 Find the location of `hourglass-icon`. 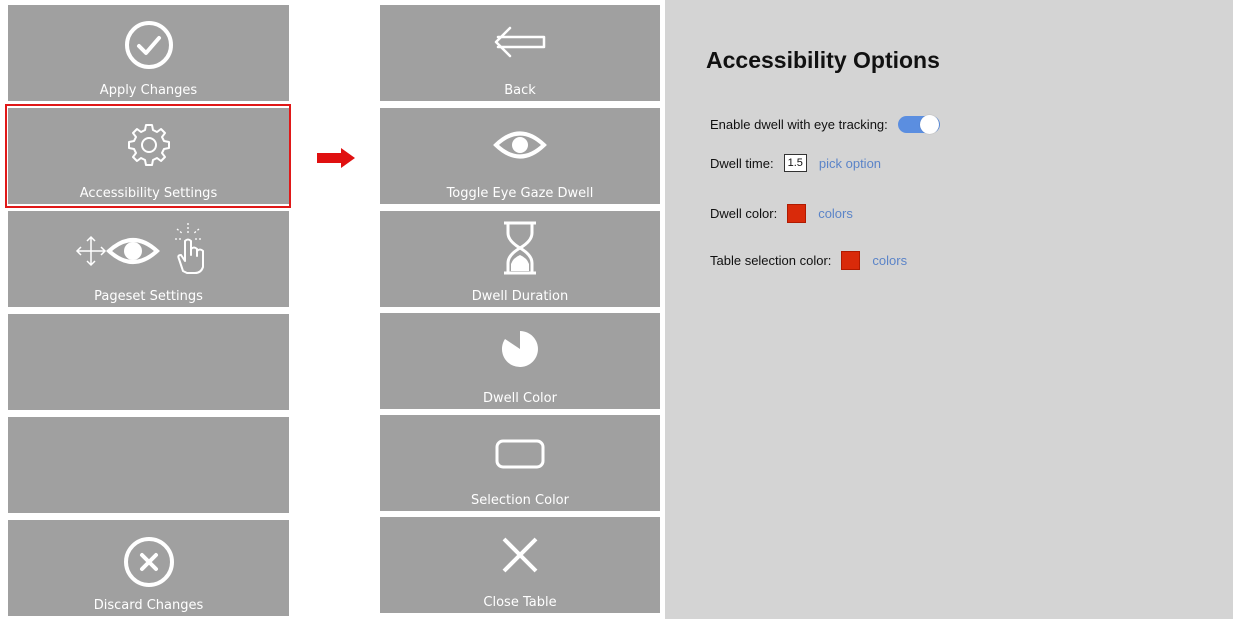

hourglass-icon is located at coordinates (520, 248).